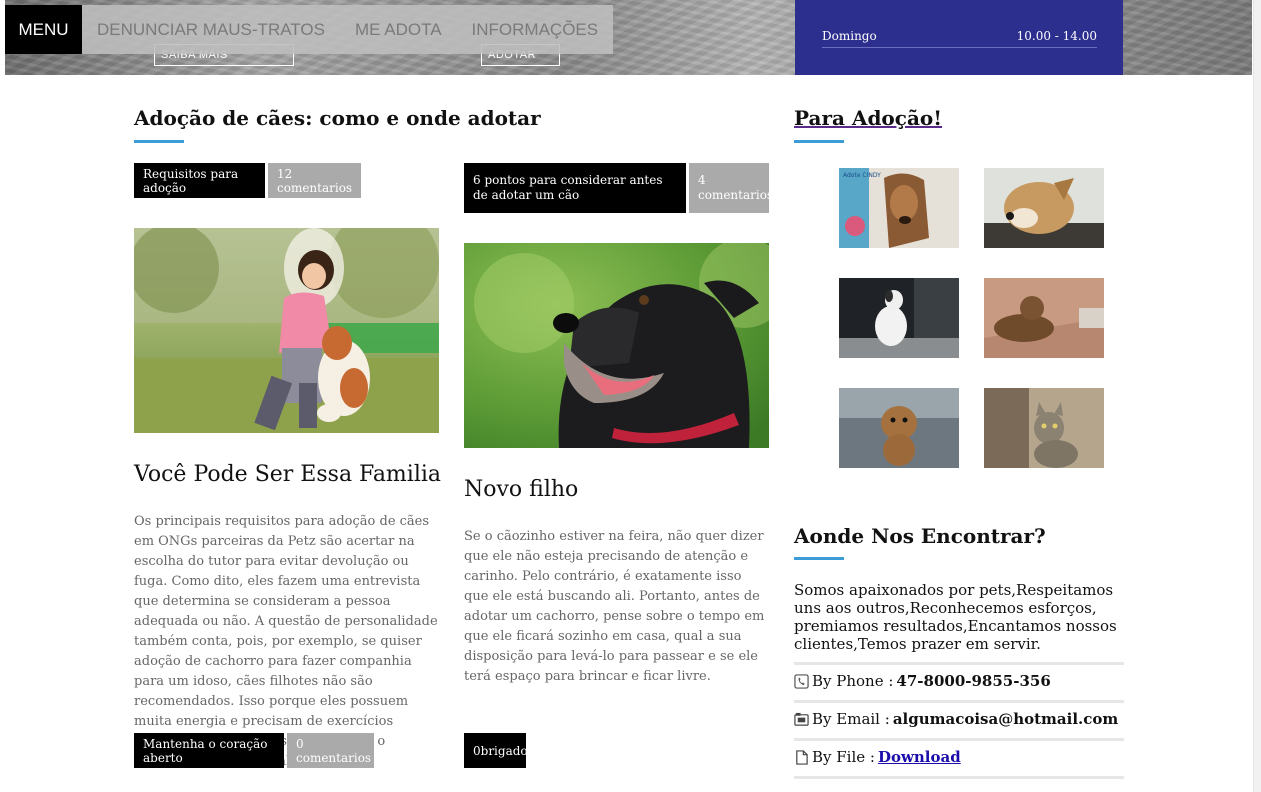  Describe the element at coordinates (1005, 719) in the screenshot. I see `email-address: algumacoisa@hotmail.com` at that location.